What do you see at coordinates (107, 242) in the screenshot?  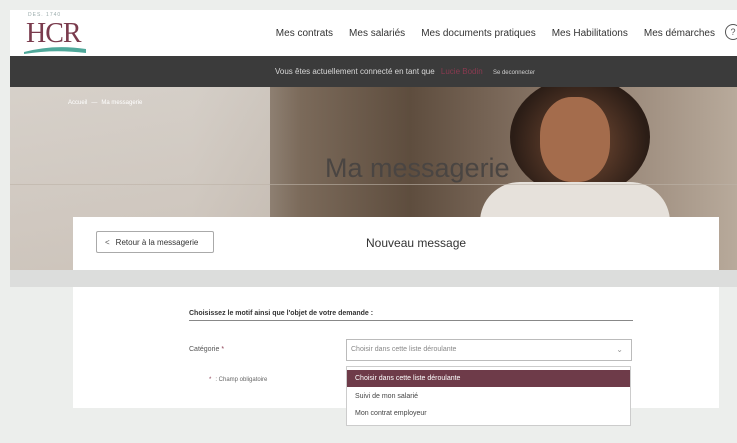 I see `chevron-left-icon: <` at bounding box center [107, 242].